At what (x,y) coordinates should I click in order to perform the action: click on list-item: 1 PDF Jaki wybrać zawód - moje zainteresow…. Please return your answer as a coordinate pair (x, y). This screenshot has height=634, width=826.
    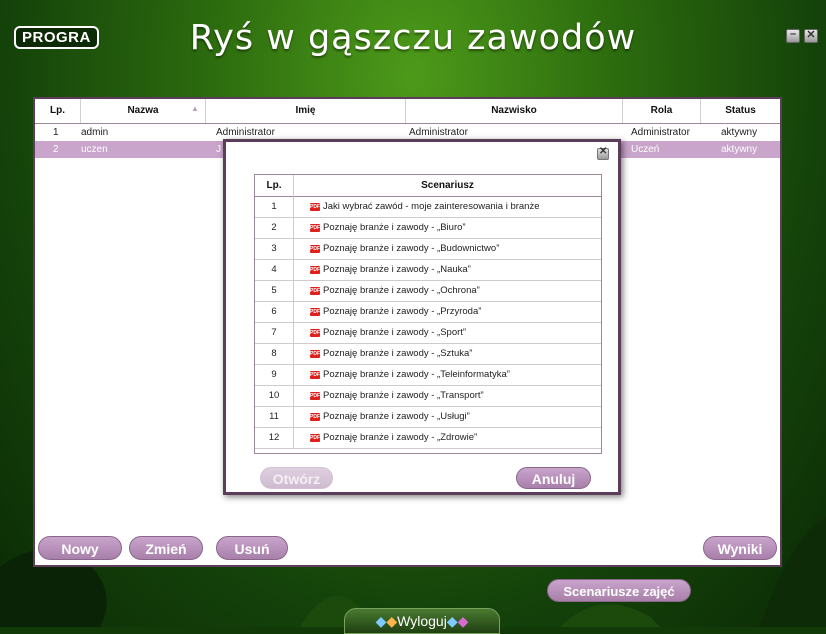
    Looking at the image, I should click on (428, 207).